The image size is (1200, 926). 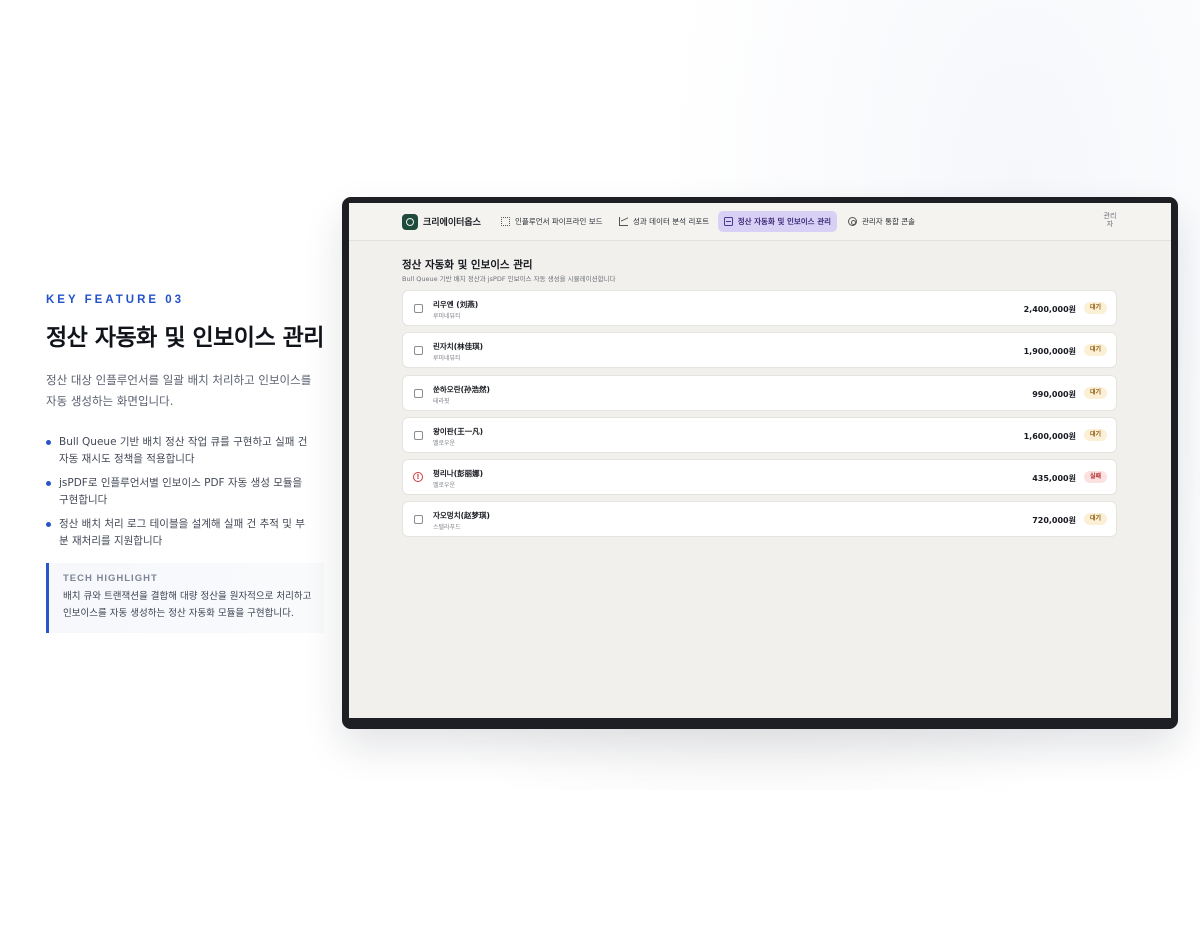 What do you see at coordinates (185, 338) in the screenshot?
I see `feature-title: 정산 자동화 및 인보이스 관리` at bounding box center [185, 338].